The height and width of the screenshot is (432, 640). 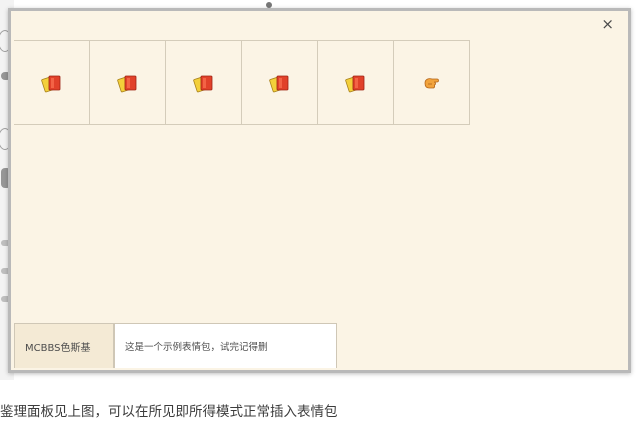 What do you see at coordinates (320, 383) in the screenshot?
I see `background-ruler` at bounding box center [320, 383].